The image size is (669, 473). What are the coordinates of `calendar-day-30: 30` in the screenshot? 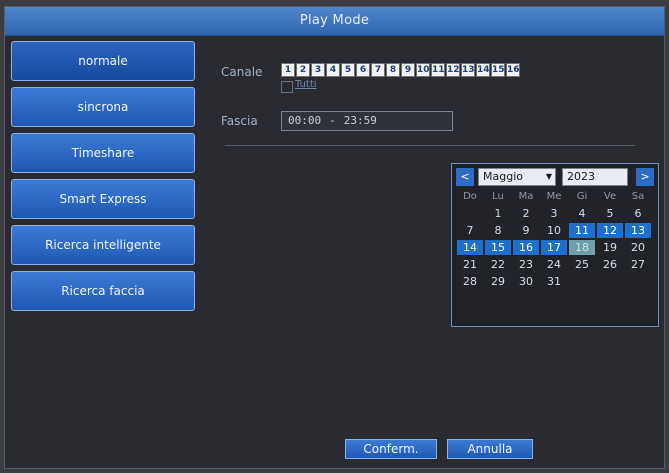 It's located at (526, 281).